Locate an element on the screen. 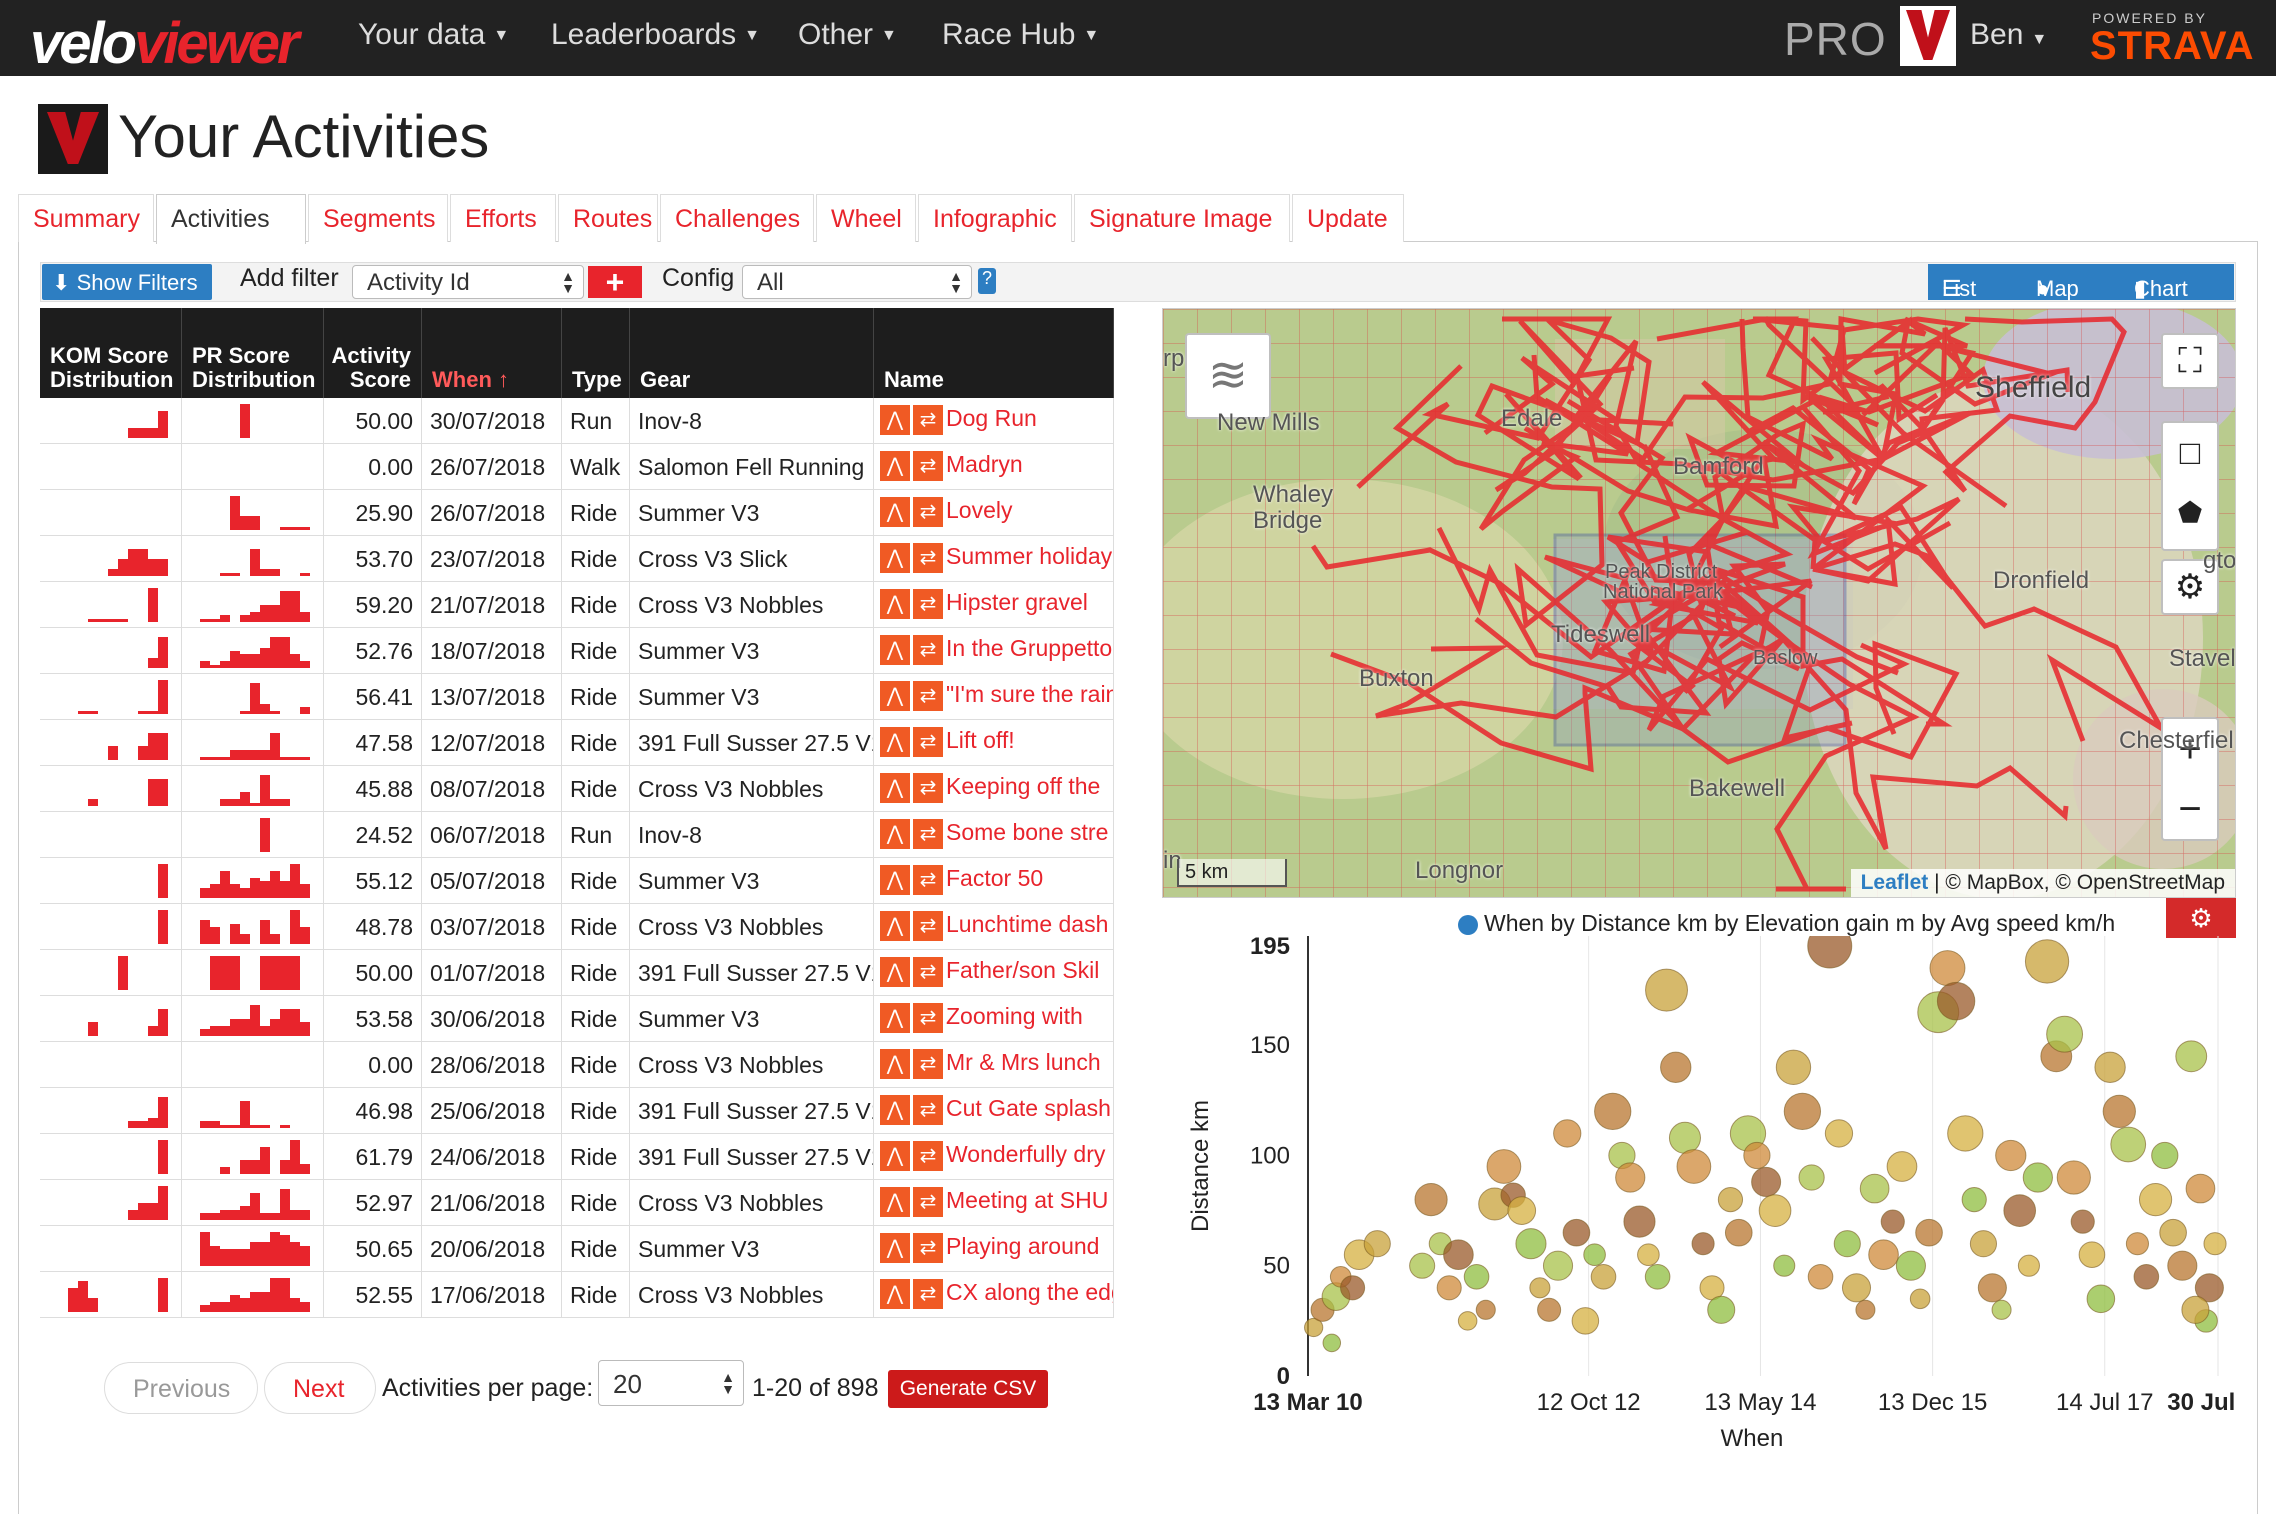 The height and width of the screenshot is (1514, 2276). tab-segments: Segments is located at coordinates (378, 218).